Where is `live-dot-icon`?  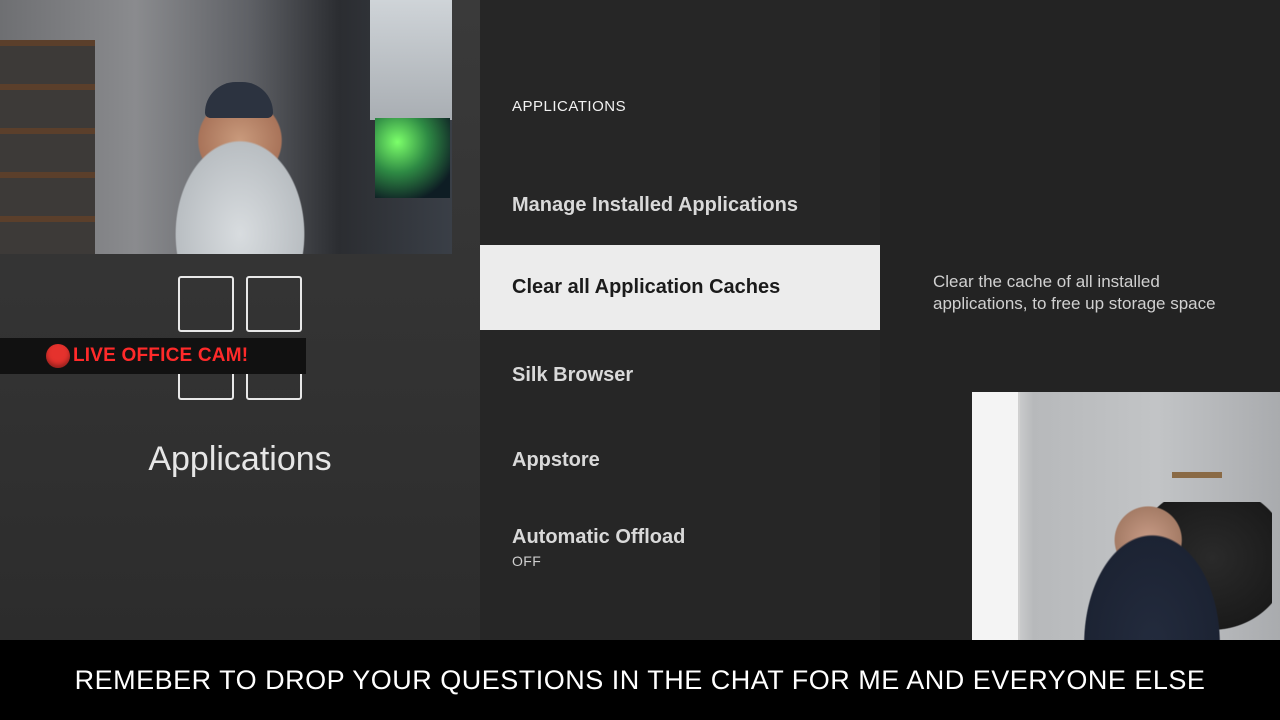 live-dot-icon is located at coordinates (58, 356).